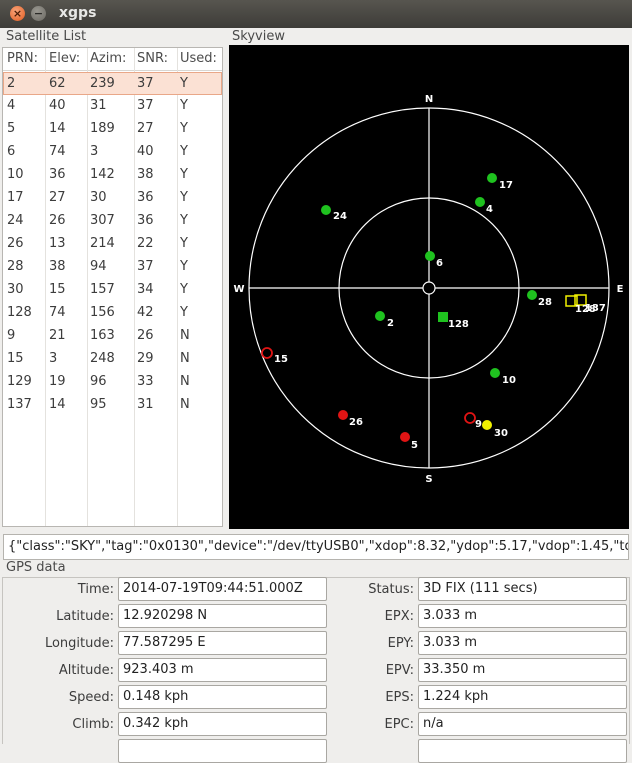 The width and height of the screenshot is (632, 763). I want to click on skyview-title: Skyview, so click(258, 36).